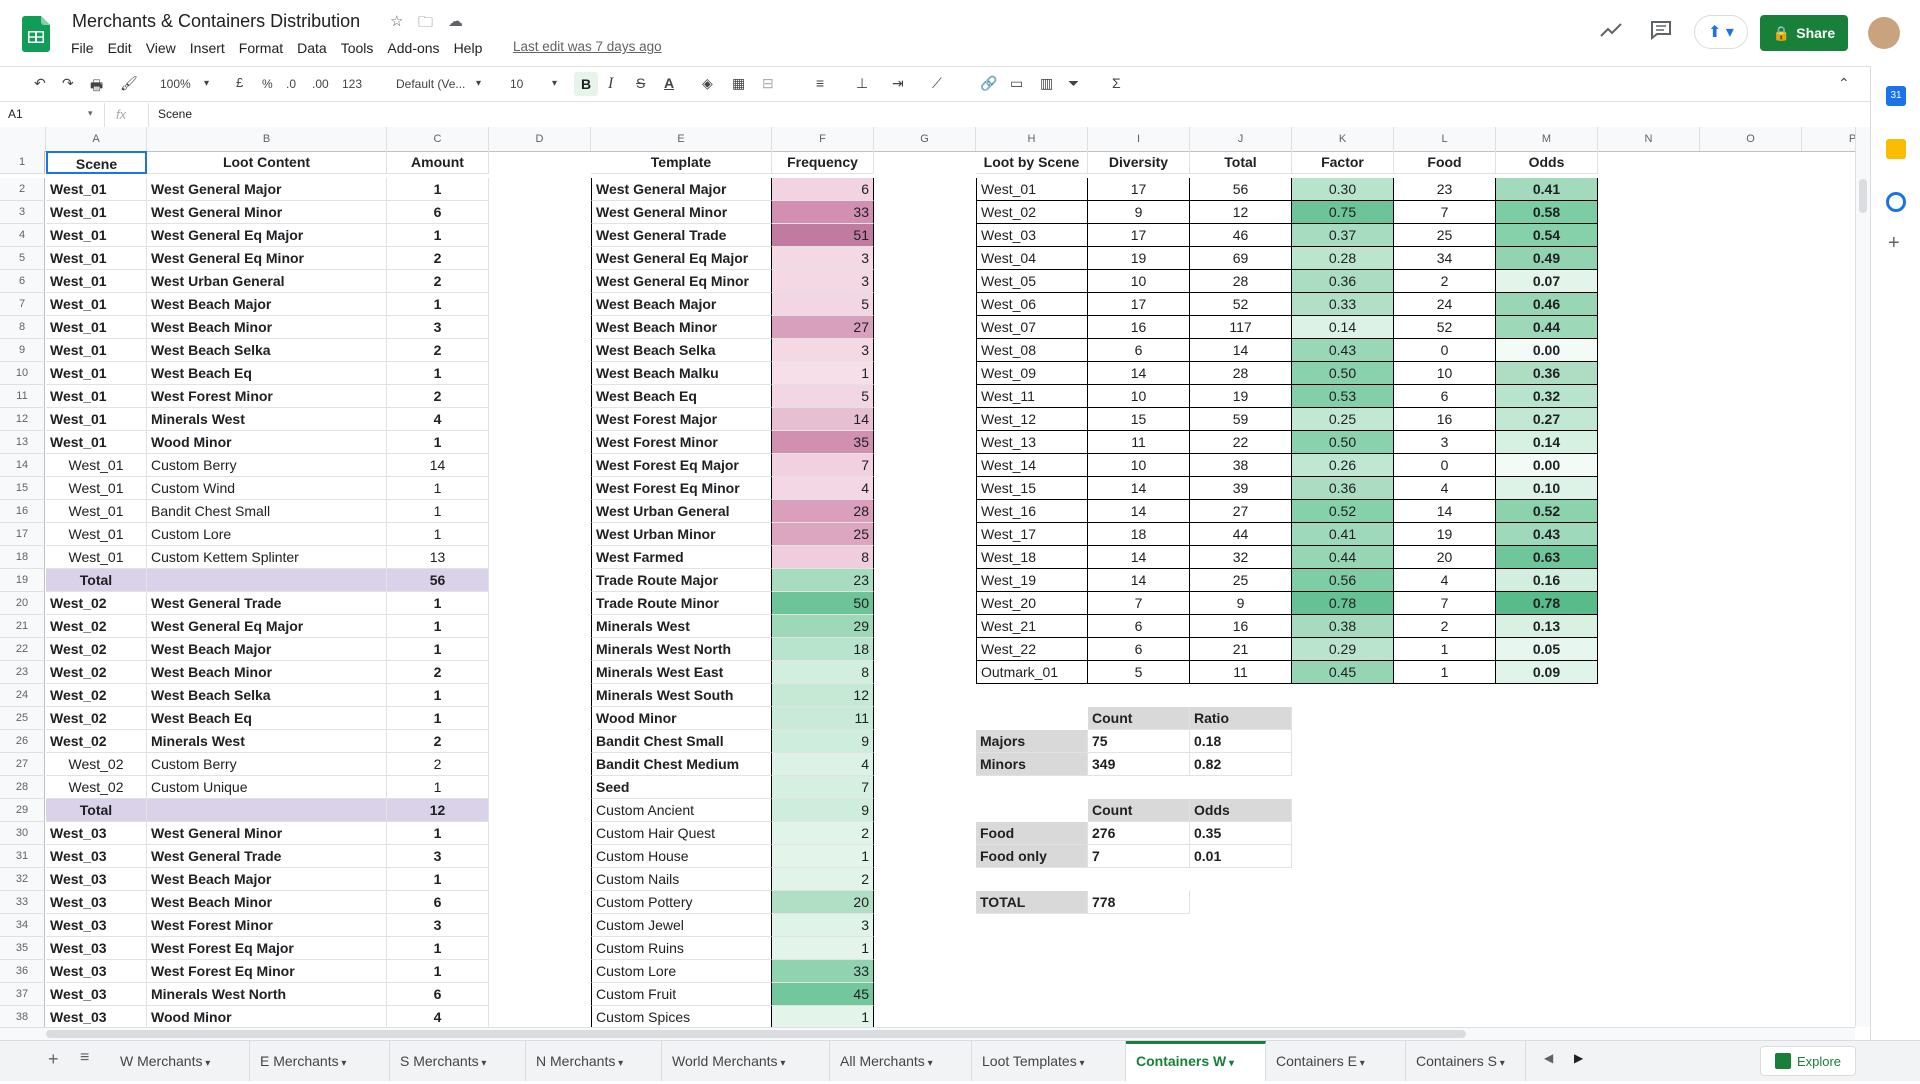  I want to click on cell-frequency: 23, so click(823, 580).